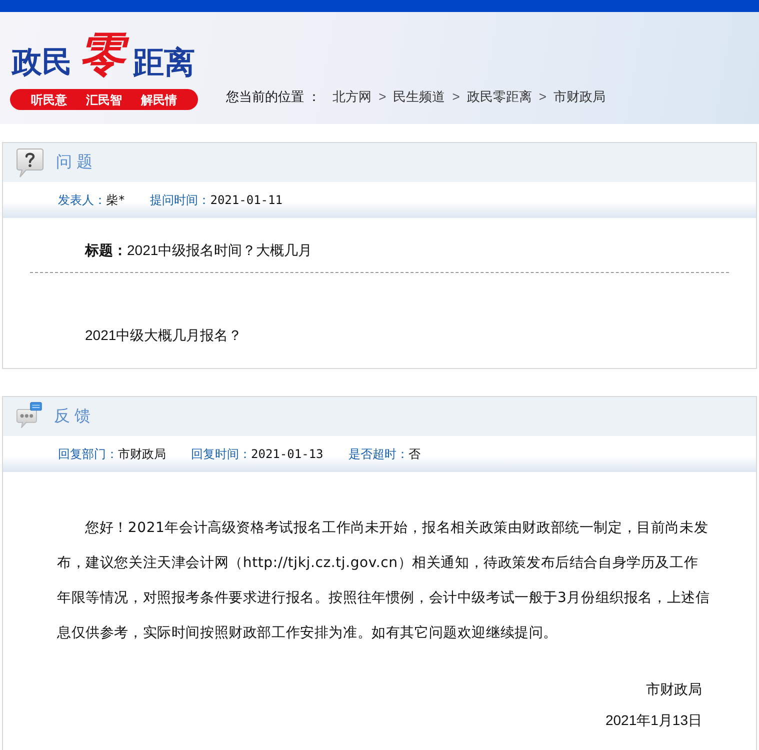  Describe the element at coordinates (88, 454) in the screenshot. I see `meta-label: 回复部门：` at that location.